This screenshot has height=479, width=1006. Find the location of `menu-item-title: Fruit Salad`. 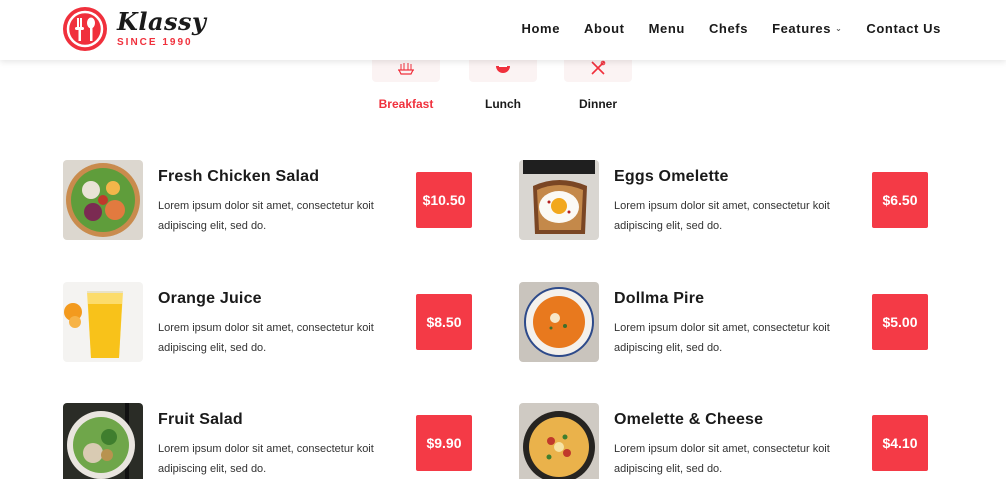

menu-item-title: Fruit Salad is located at coordinates (200, 419).